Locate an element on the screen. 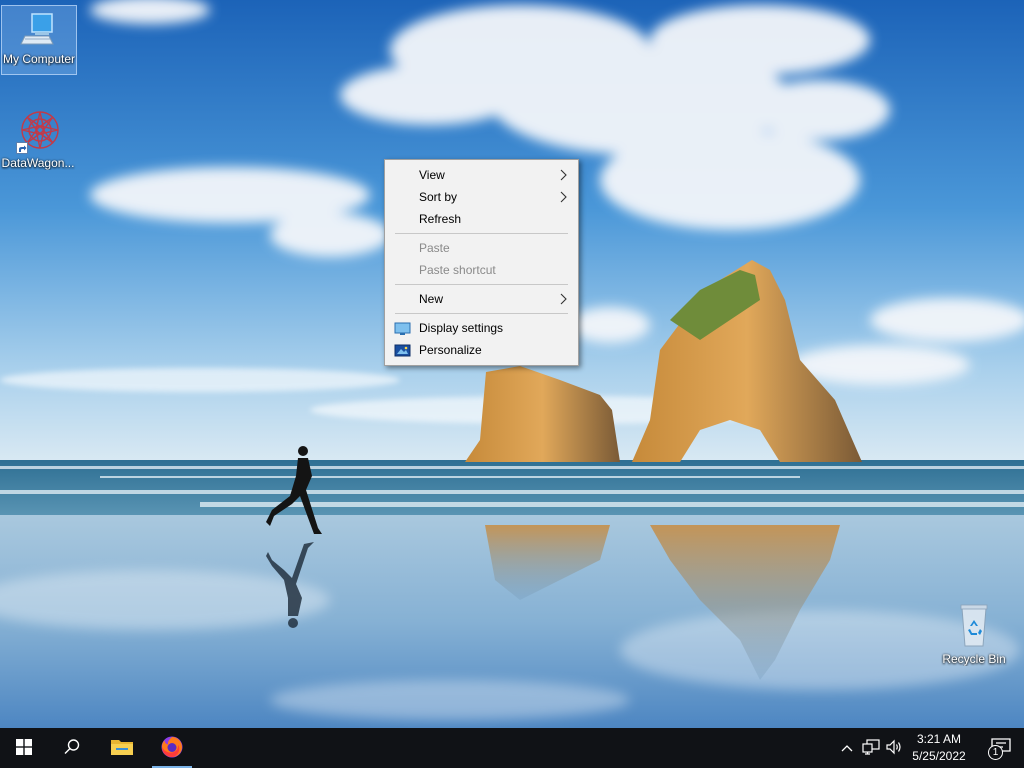 This screenshot has height=768, width=1024. desktop-icon-recycle-bin: Recycle Bin is located at coordinates (974, 634).